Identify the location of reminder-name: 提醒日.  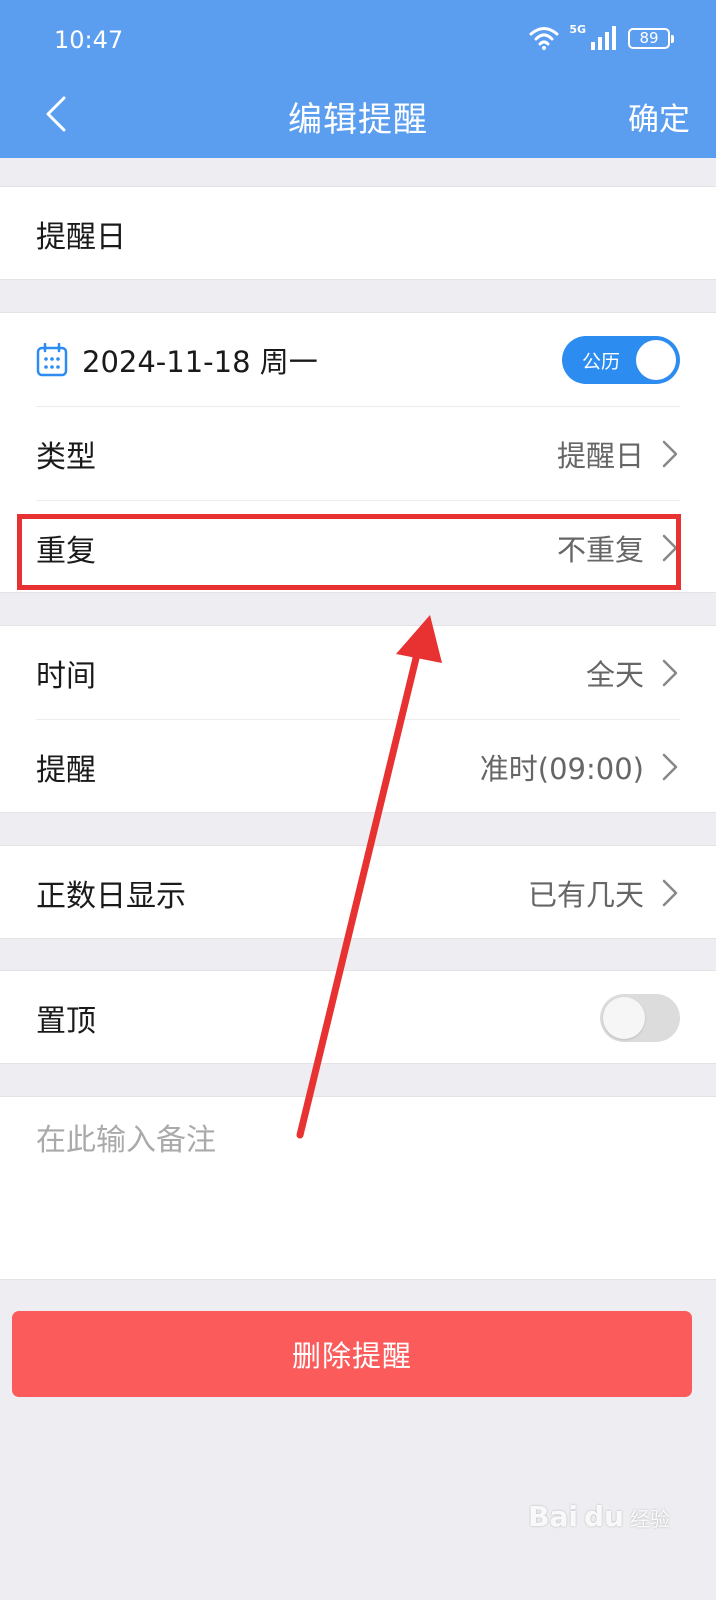
(81, 237).